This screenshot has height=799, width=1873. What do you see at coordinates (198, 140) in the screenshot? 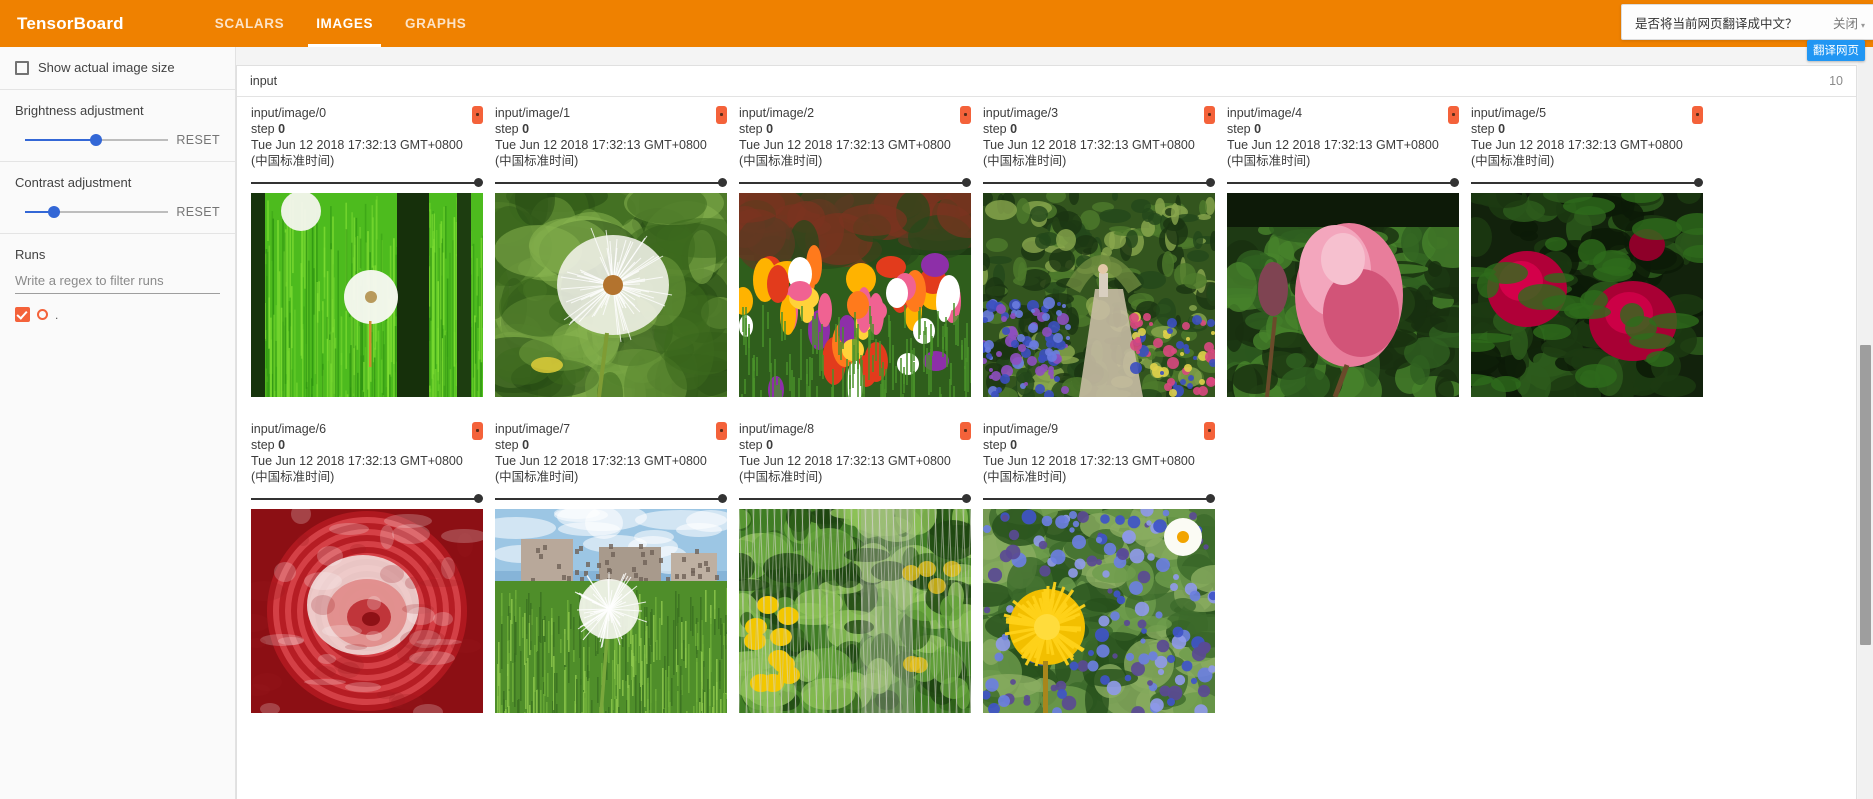
I see `brightness-reset-button: RESET` at bounding box center [198, 140].